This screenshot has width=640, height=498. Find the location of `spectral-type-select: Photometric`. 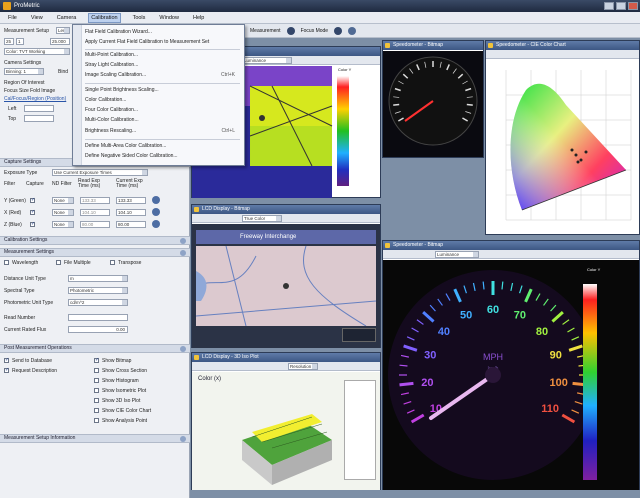

spectral-type-select: Photometric is located at coordinates (98, 290).